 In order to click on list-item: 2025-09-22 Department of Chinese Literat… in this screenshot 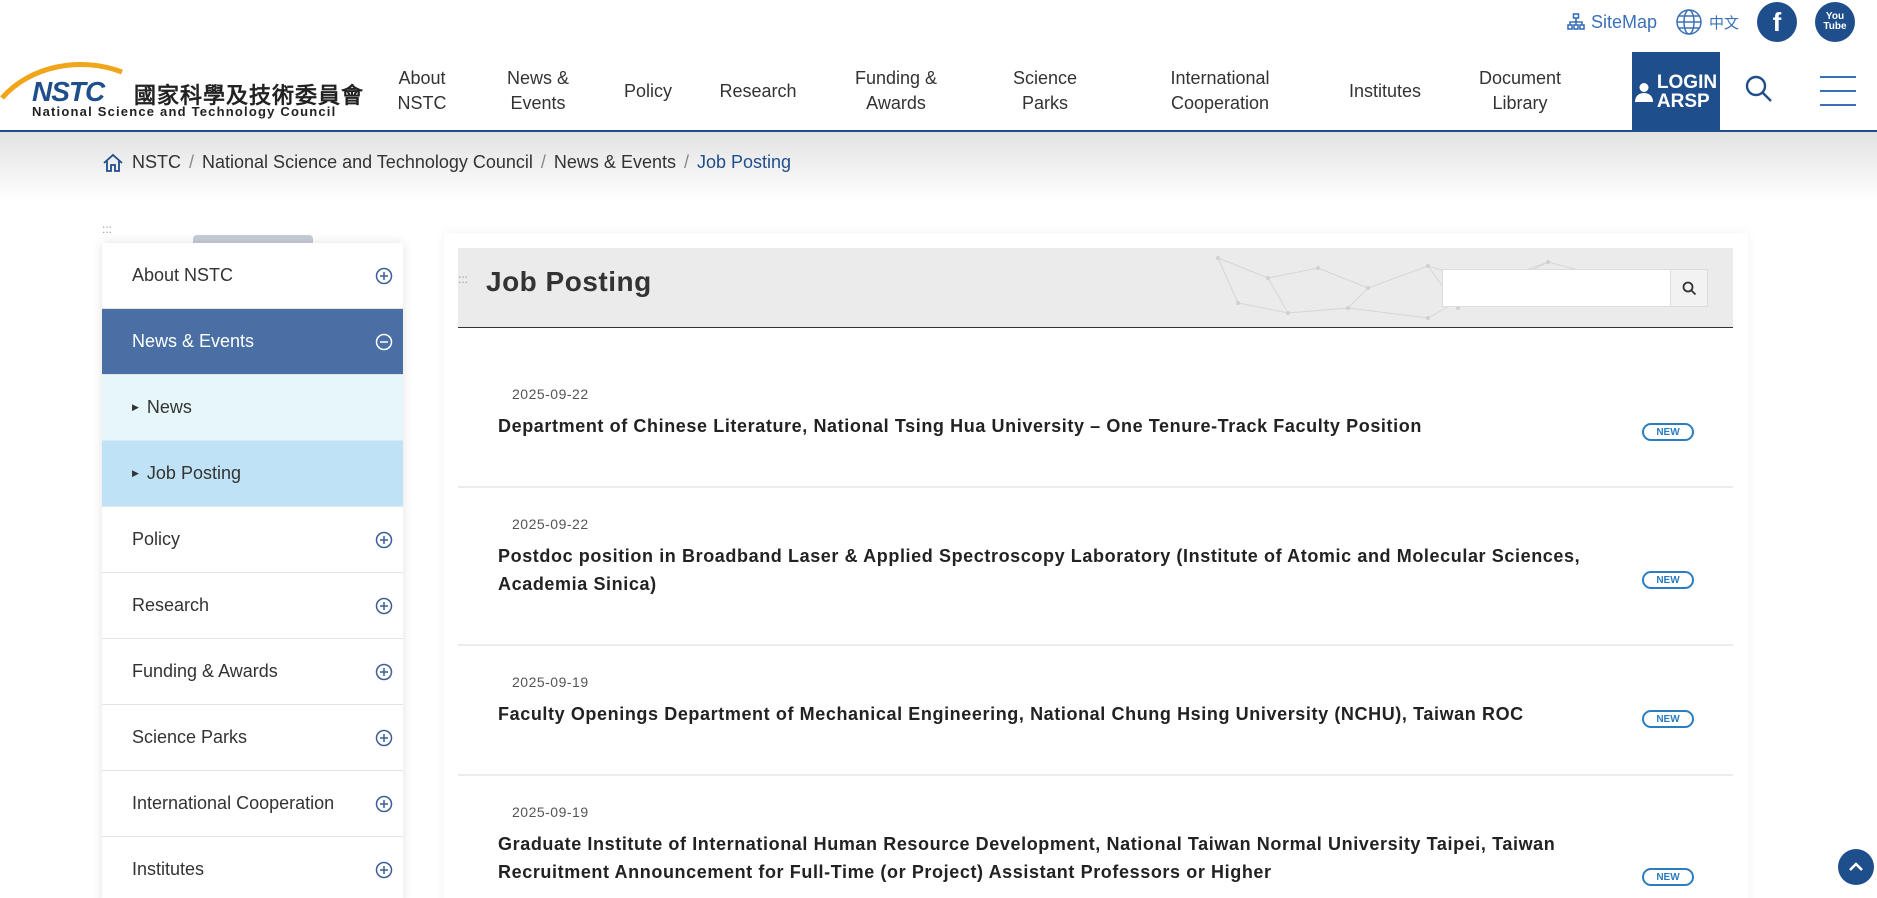, I will do `click(1095, 409)`.